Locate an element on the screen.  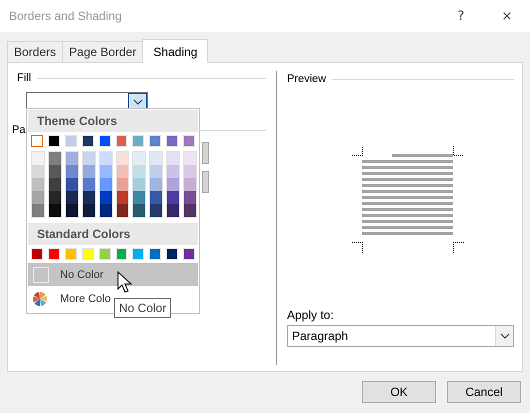
apply-to-dropdown: Paragraph is located at coordinates (400, 336).